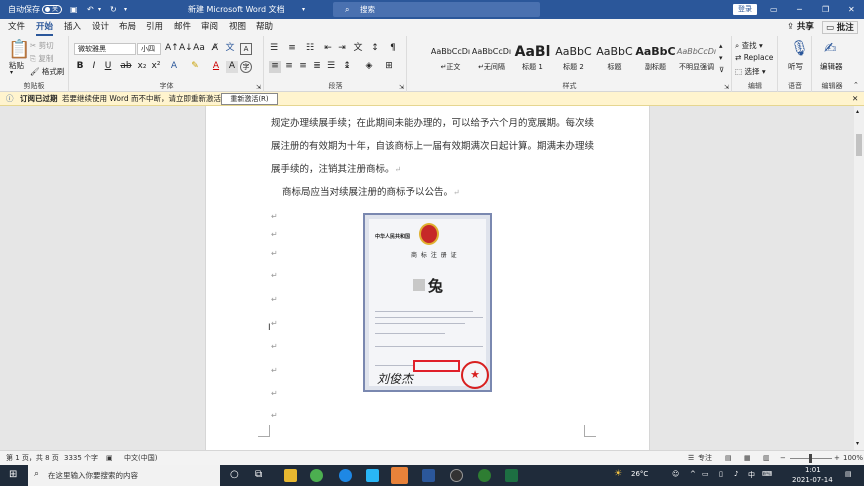 The height and width of the screenshot is (486, 864). I want to click on tab-view: 视图, so click(237, 27).